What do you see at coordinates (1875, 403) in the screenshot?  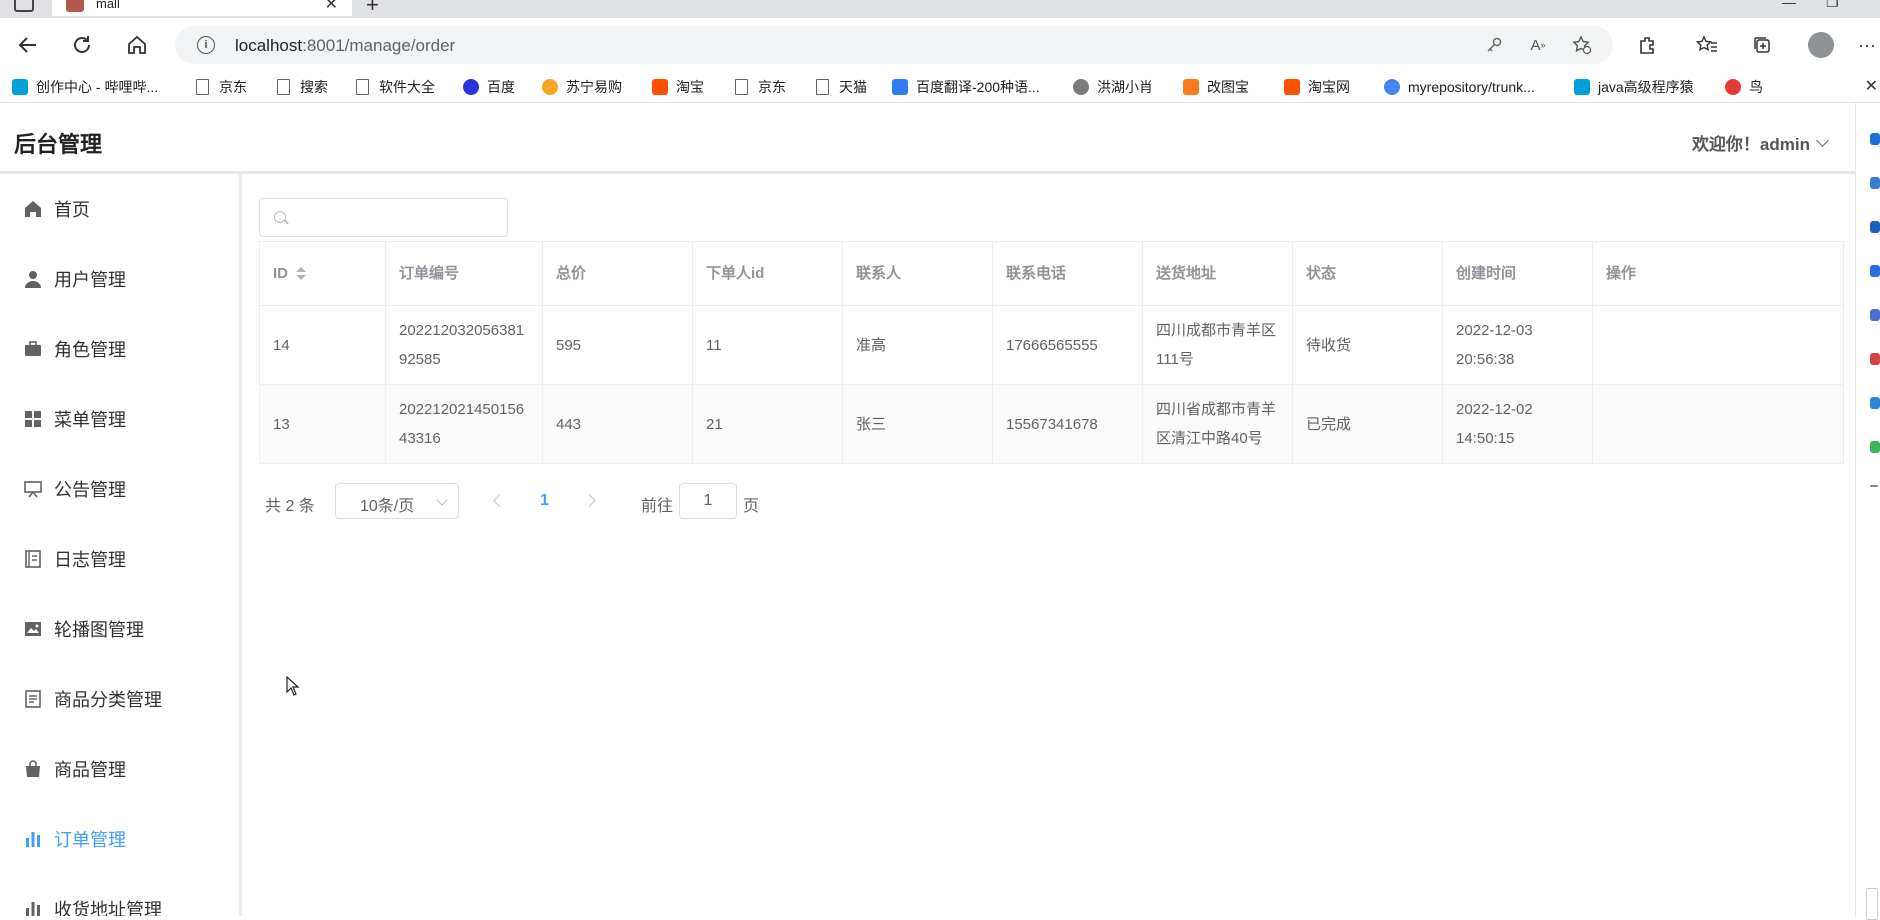 I see `outlook-icon` at bounding box center [1875, 403].